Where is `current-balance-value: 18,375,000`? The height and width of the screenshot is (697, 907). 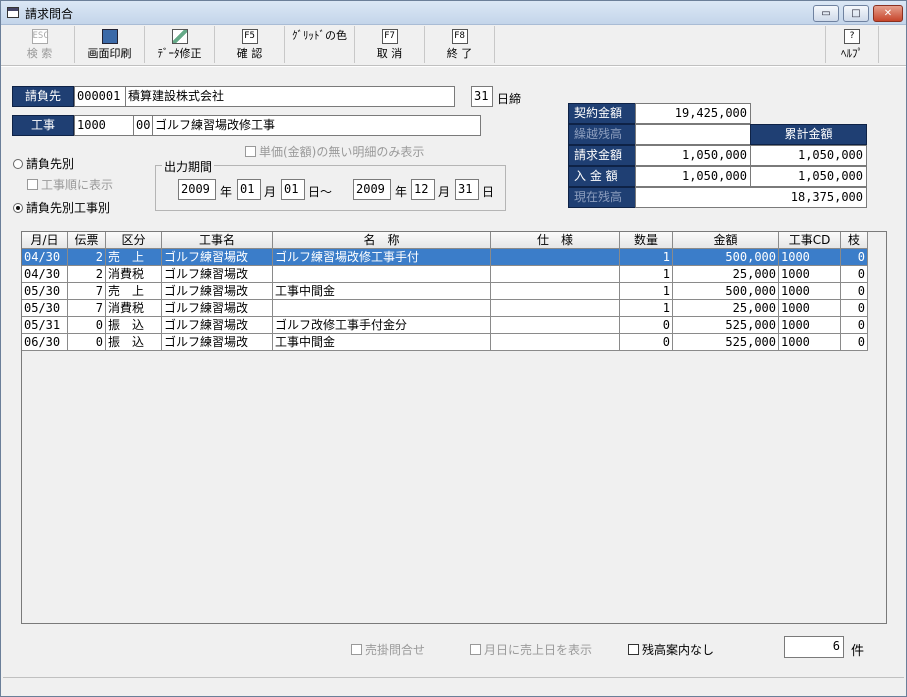 current-balance-value: 18,375,000 is located at coordinates (751, 197).